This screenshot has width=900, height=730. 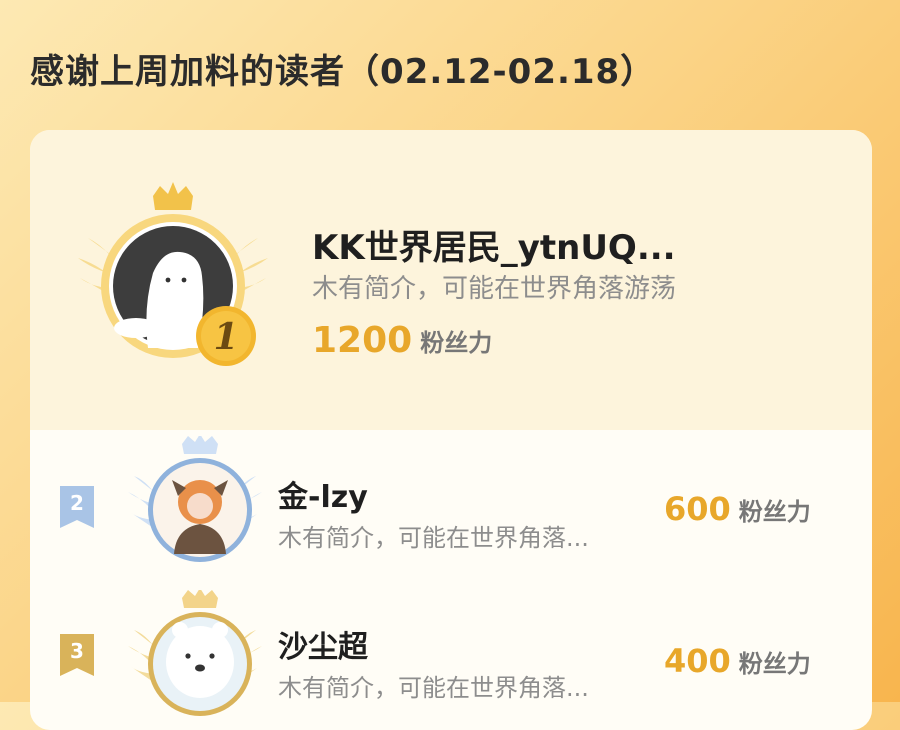 I want to click on rank-2-avatar, so click(x=195, y=499).